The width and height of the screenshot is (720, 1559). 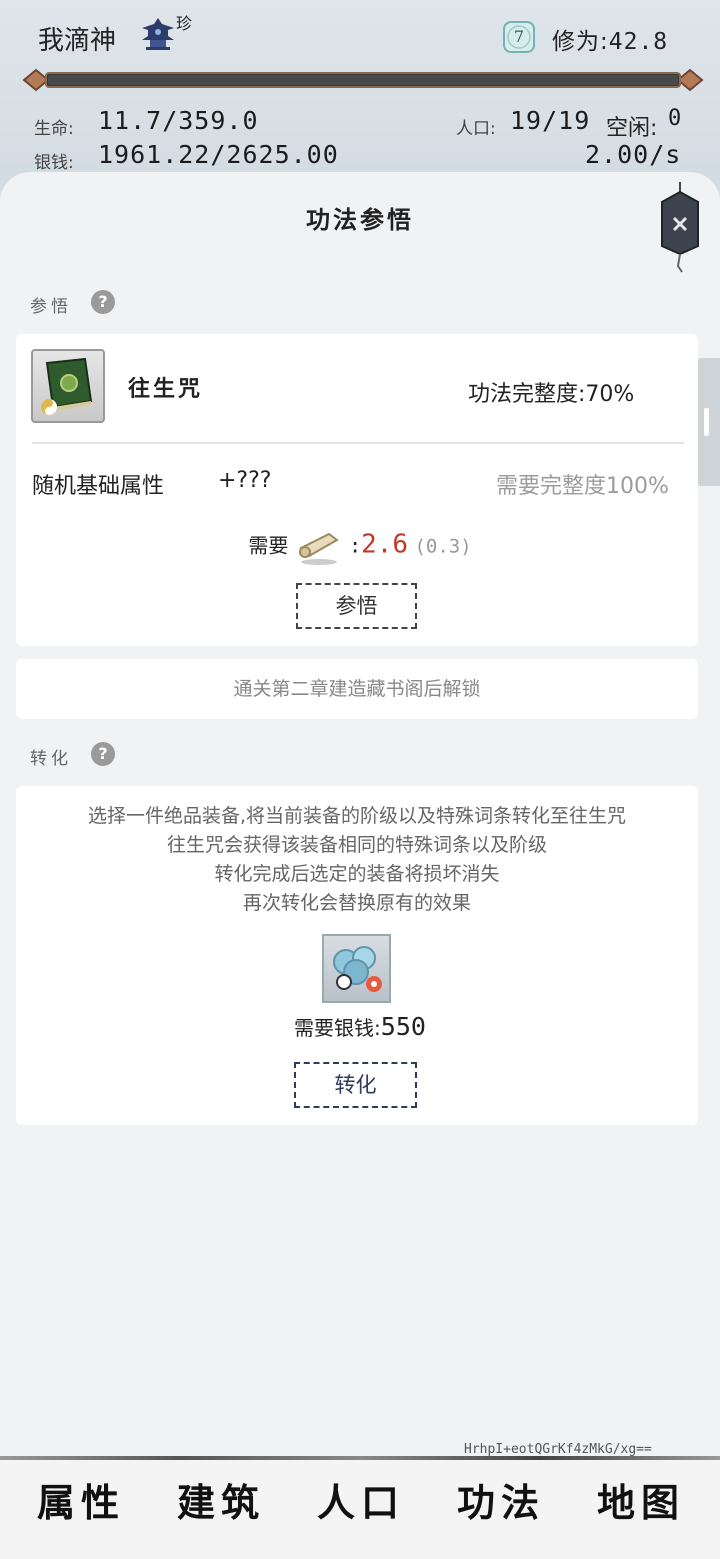 I want to click on side-handle-grip, so click(x=706, y=422).